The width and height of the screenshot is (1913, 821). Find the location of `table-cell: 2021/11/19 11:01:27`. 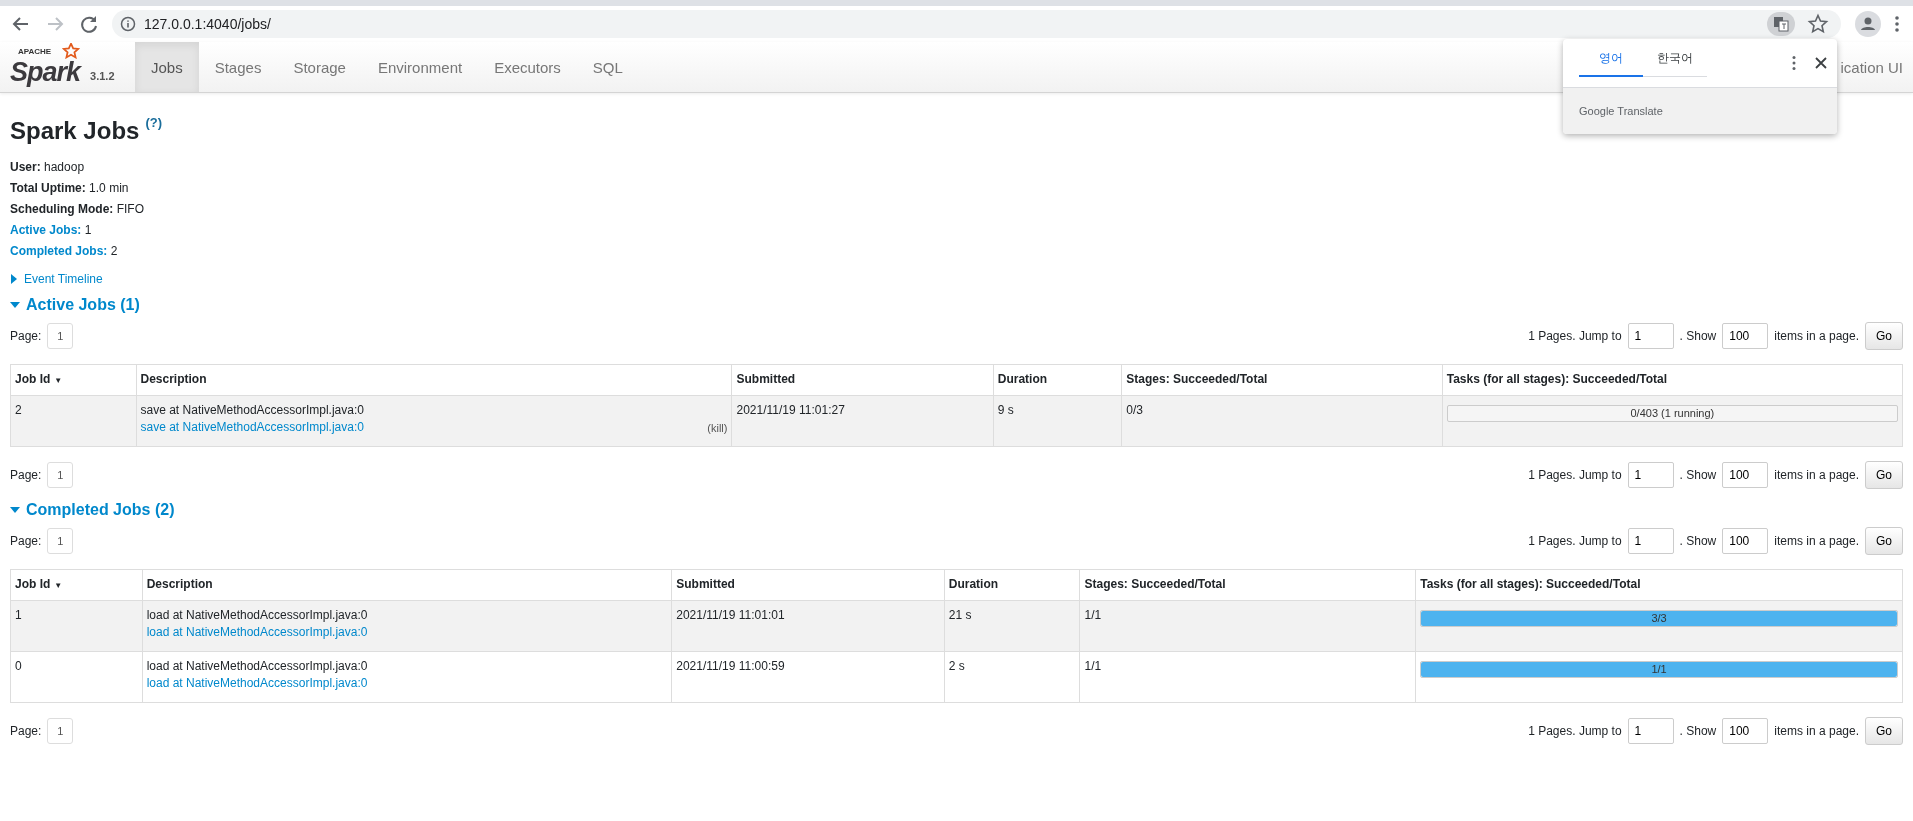

table-cell: 2021/11/19 11:01:27 is located at coordinates (790, 410).